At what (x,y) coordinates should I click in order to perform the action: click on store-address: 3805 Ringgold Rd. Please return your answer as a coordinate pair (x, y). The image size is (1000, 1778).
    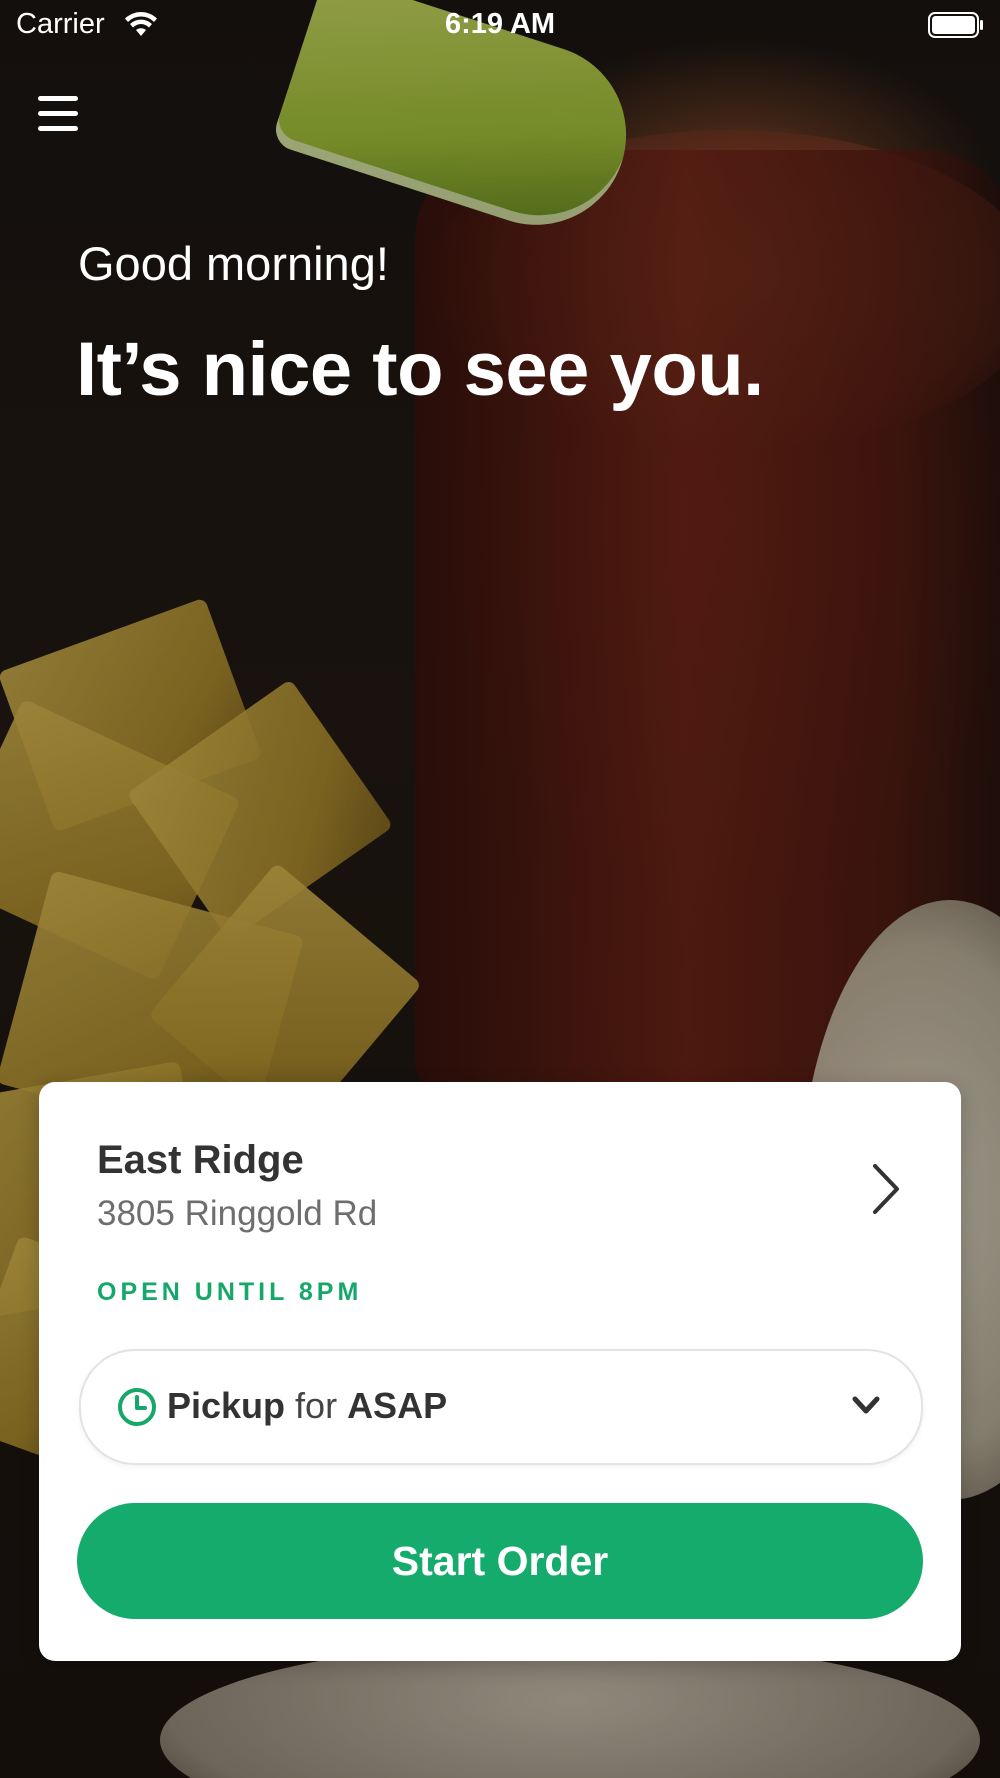
    Looking at the image, I should click on (237, 1213).